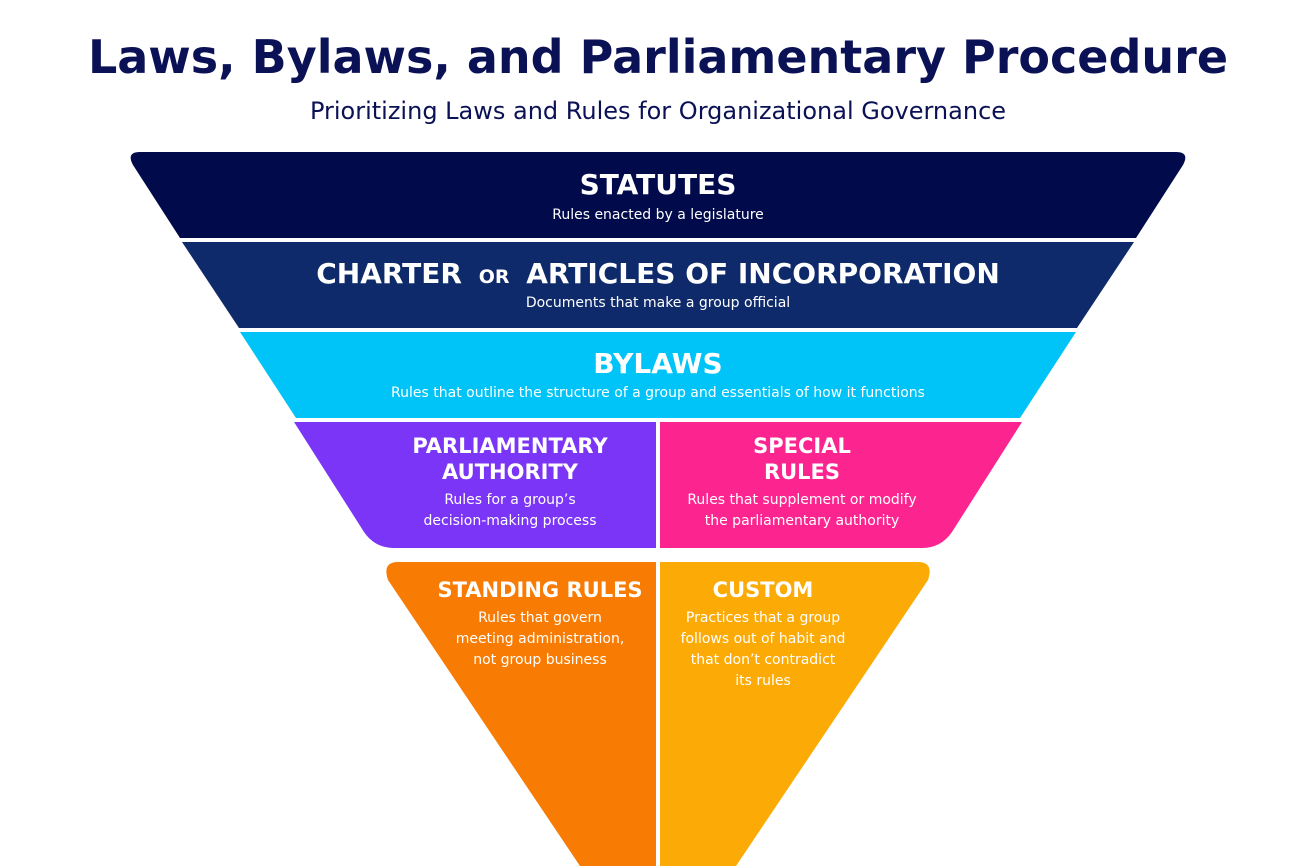  Describe the element at coordinates (658, 184) in the screenshot. I see `tier-statutes-heading: STATUTES` at that location.